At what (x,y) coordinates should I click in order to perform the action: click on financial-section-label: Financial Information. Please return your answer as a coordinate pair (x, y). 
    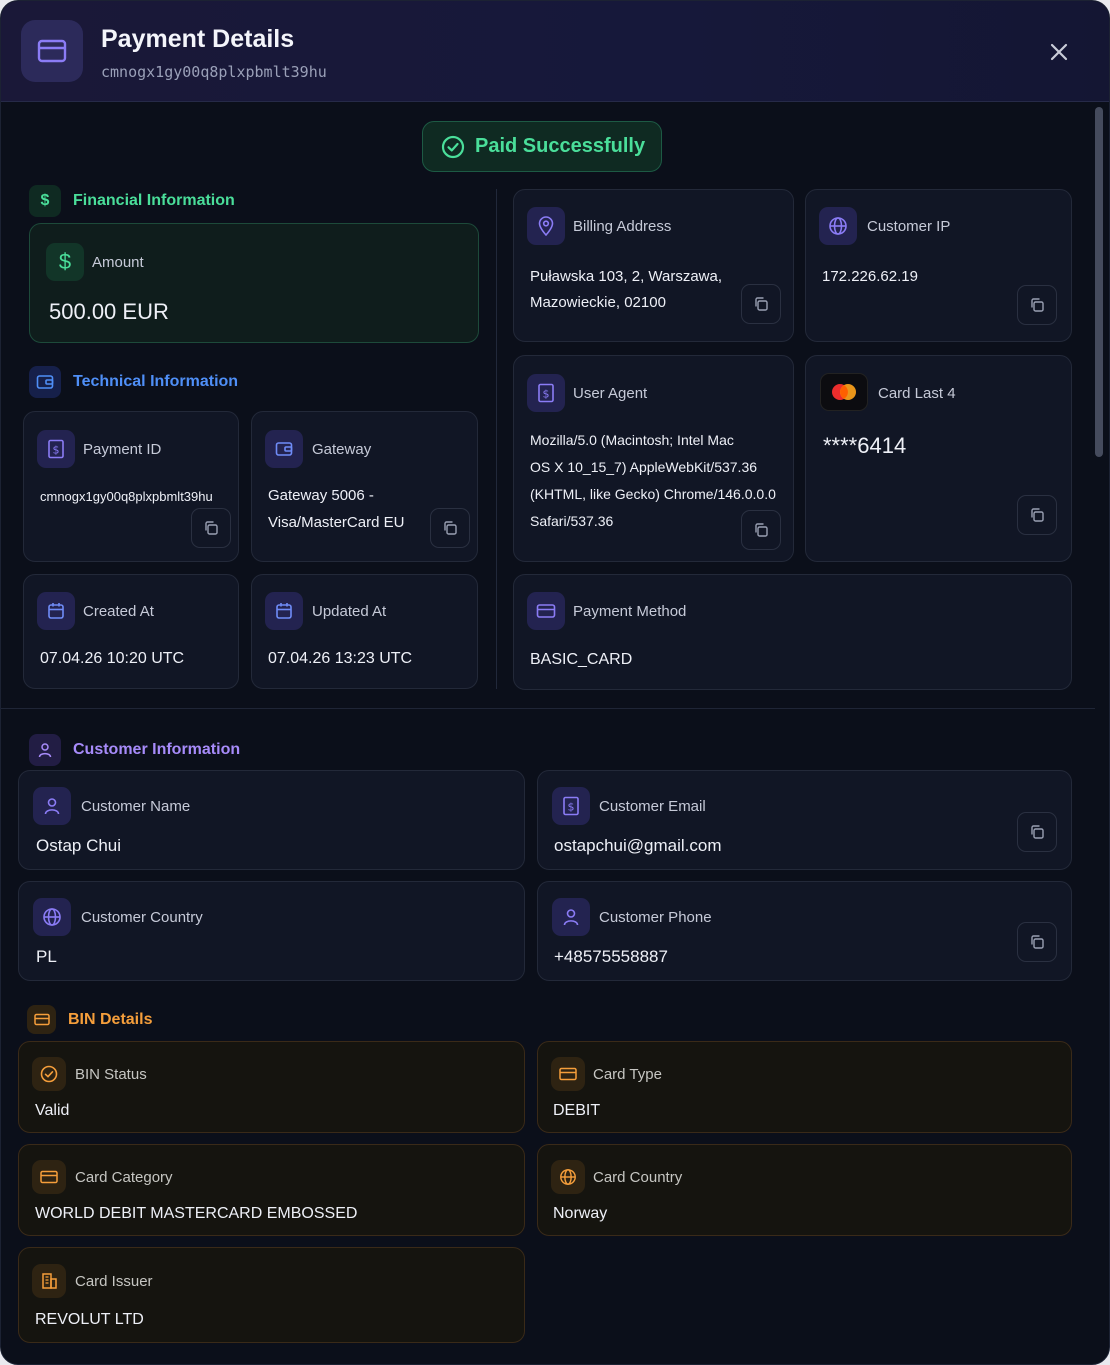
    Looking at the image, I should click on (154, 200).